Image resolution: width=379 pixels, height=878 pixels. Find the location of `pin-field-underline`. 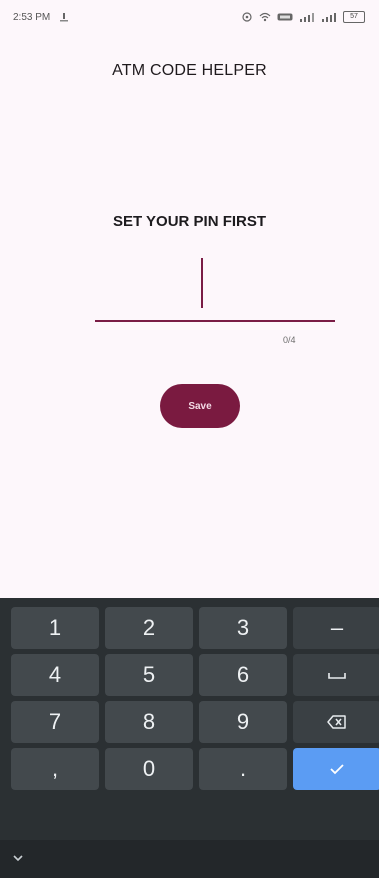

pin-field-underline is located at coordinates (215, 321).